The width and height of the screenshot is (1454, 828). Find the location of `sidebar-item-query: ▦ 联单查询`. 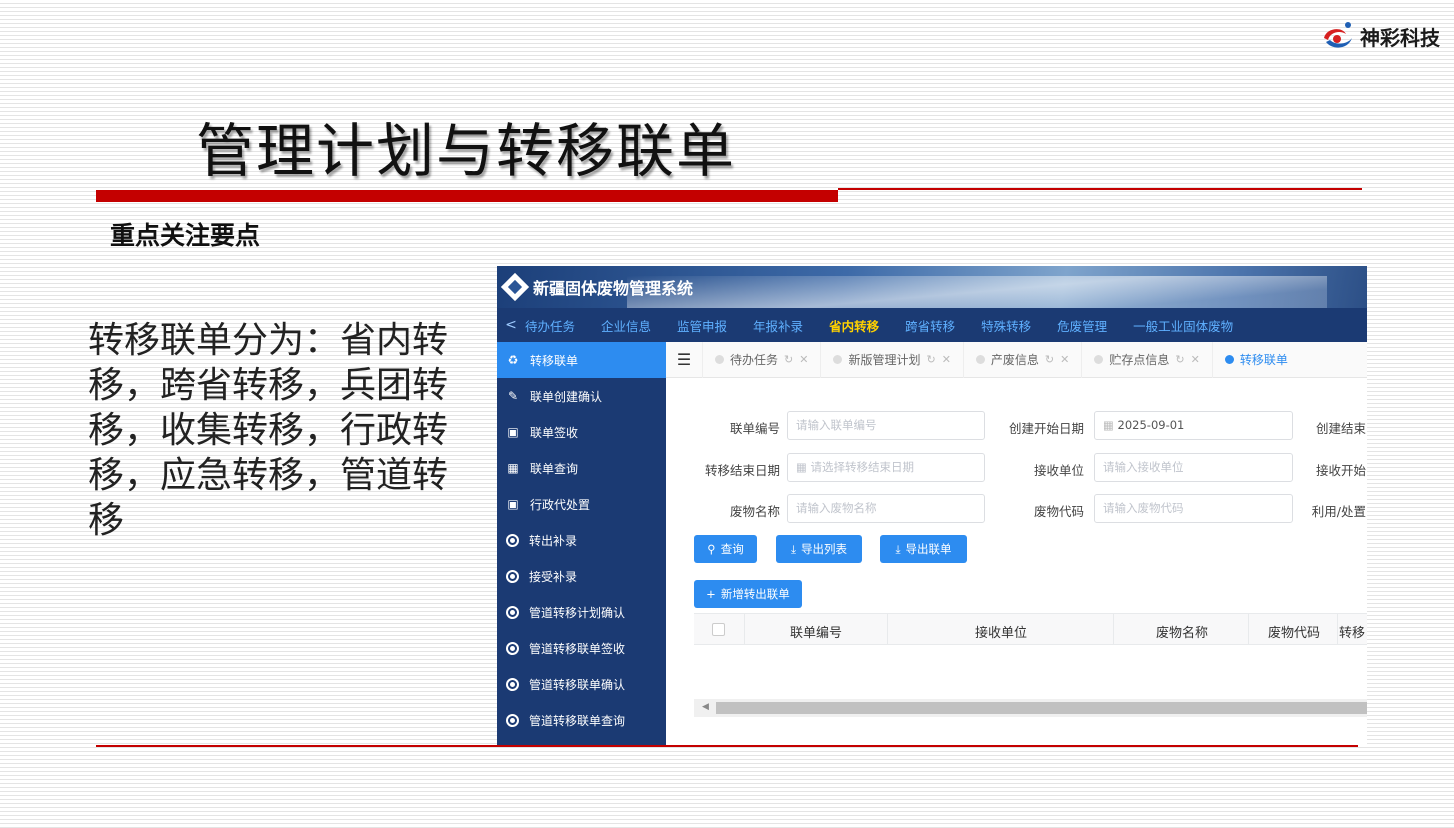

sidebar-item-query: ▦ 联单查询 is located at coordinates (581, 468).